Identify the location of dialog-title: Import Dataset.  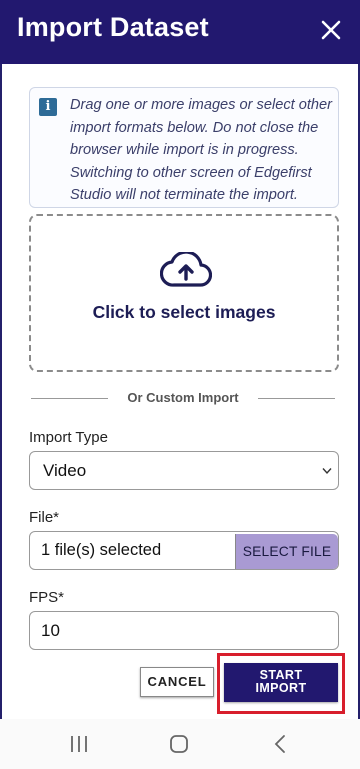
(113, 27).